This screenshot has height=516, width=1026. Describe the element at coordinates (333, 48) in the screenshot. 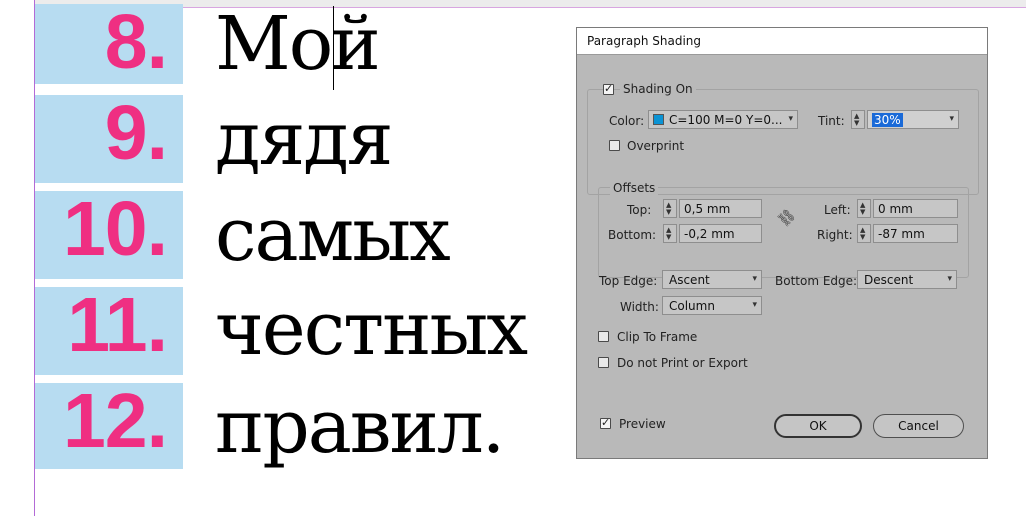

I see `text-cursor` at that location.